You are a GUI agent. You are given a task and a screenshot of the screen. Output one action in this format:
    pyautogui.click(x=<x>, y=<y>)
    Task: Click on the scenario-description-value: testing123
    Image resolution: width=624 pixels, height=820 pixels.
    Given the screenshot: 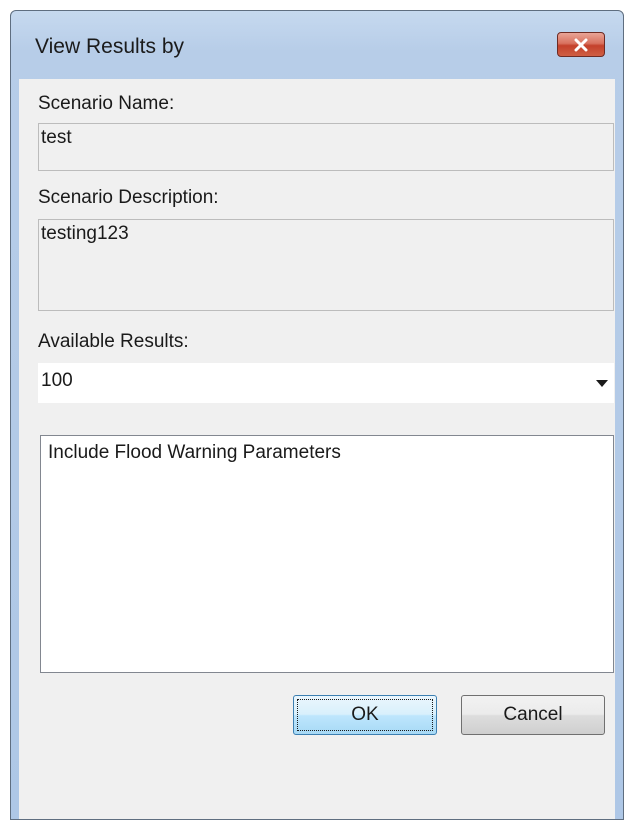 What is the action you would take?
    pyautogui.click(x=85, y=233)
    